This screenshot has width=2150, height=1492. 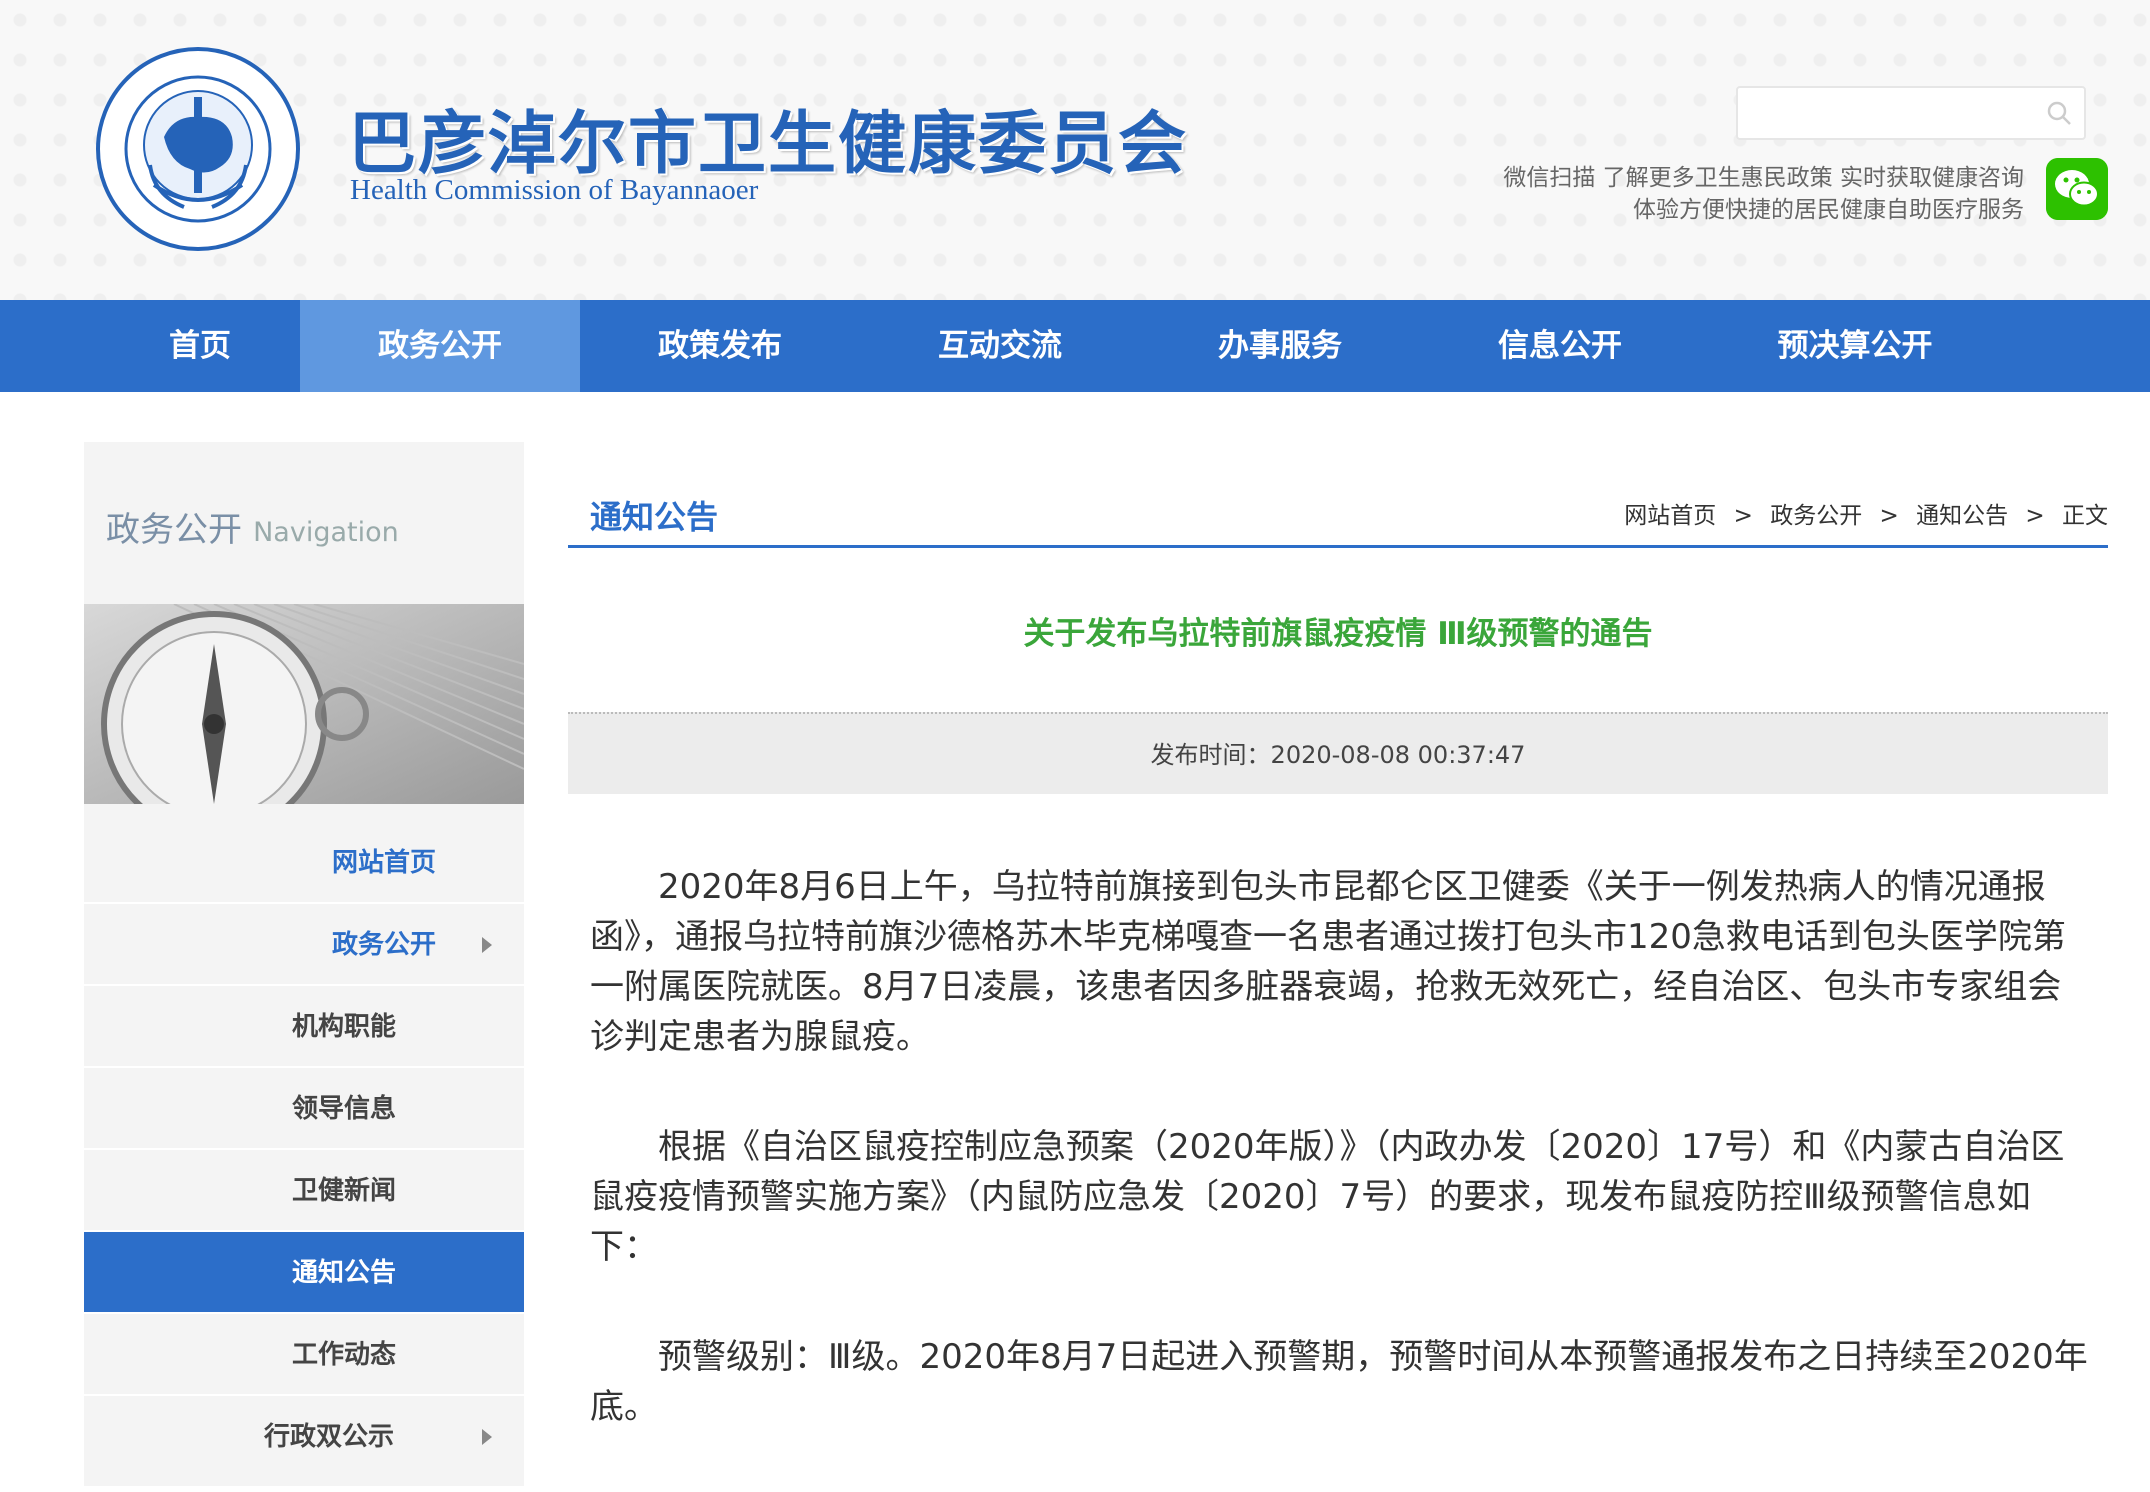 What do you see at coordinates (304, 704) in the screenshot?
I see `compass-banner-image` at bounding box center [304, 704].